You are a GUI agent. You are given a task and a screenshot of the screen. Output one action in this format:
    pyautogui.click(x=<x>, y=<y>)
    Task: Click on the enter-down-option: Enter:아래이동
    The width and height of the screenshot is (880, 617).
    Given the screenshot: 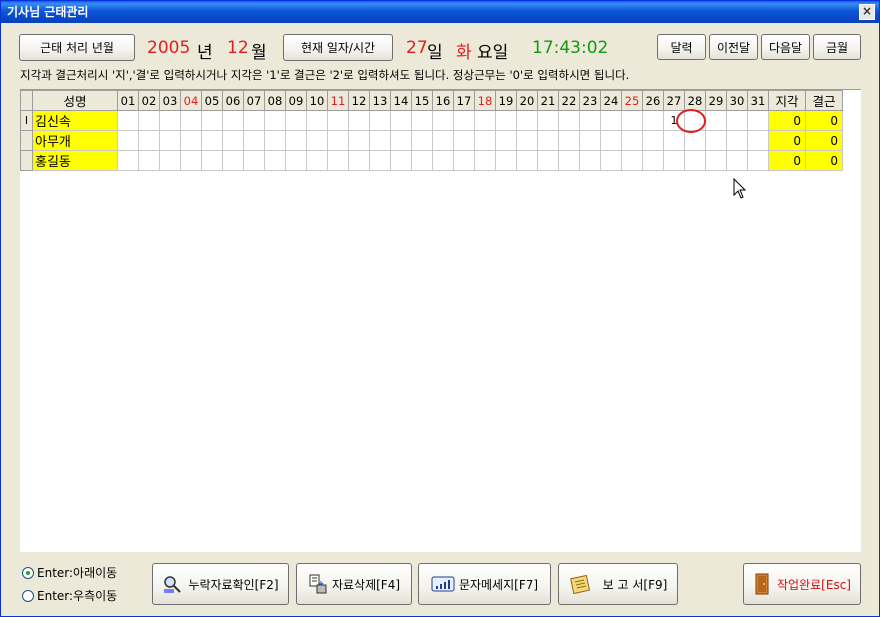 What is the action you would take?
    pyautogui.click(x=69, y=572)
    